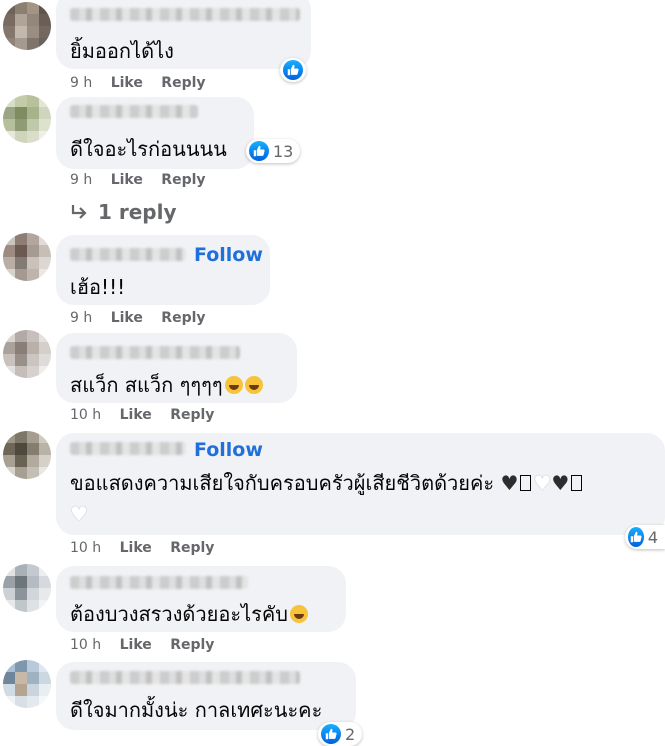 The height and width of the screenshot is (746, 665). Describe the element at coordinates (79, 212) in the screenshot. I see `reply-arrow-icon` at that location.